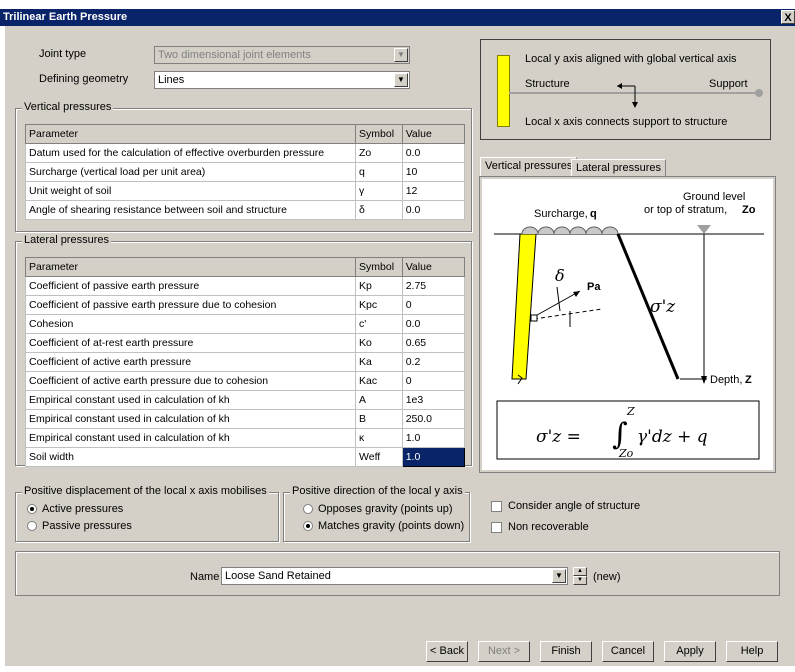 The width and height of the screenshot is (795, 672). Describe the element at coordinates (433, 400) in the screenshot. I see `value-cell: 1e3` at that location.